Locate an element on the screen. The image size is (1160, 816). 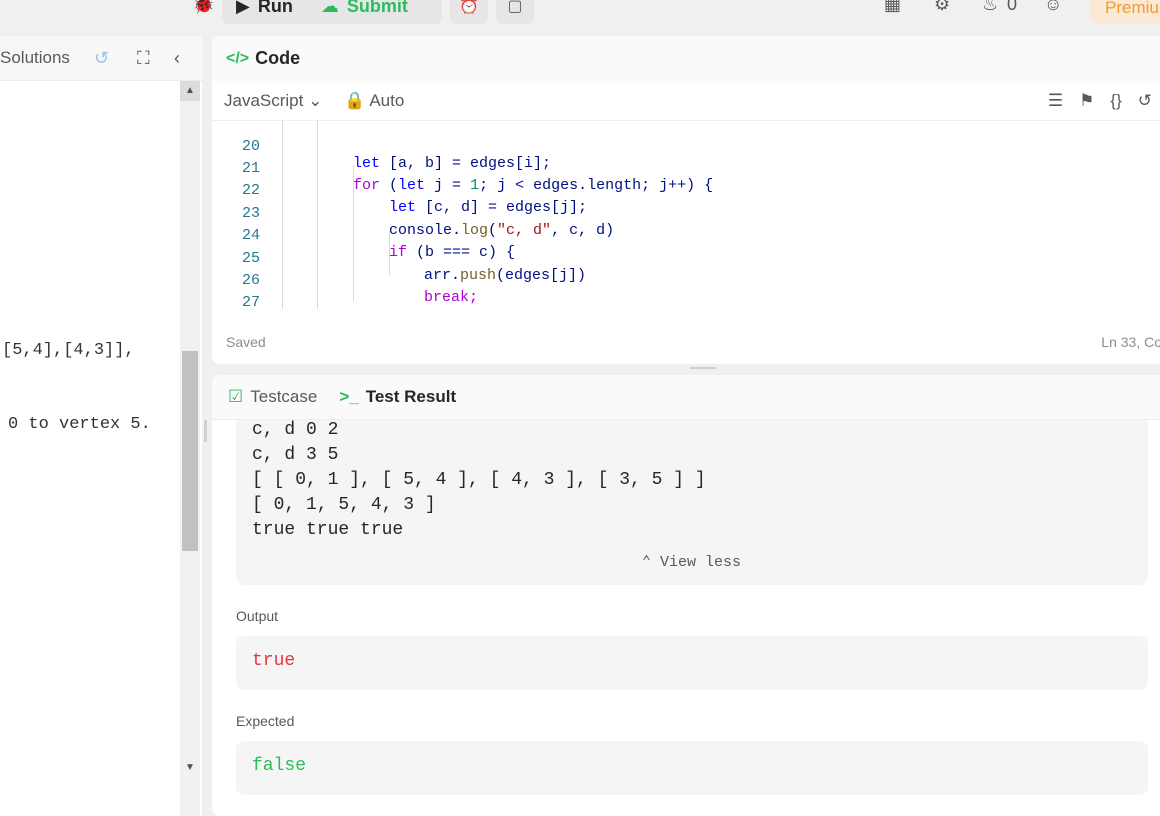
scroll-up-button: ▲ is located at coordinates (190, 91).